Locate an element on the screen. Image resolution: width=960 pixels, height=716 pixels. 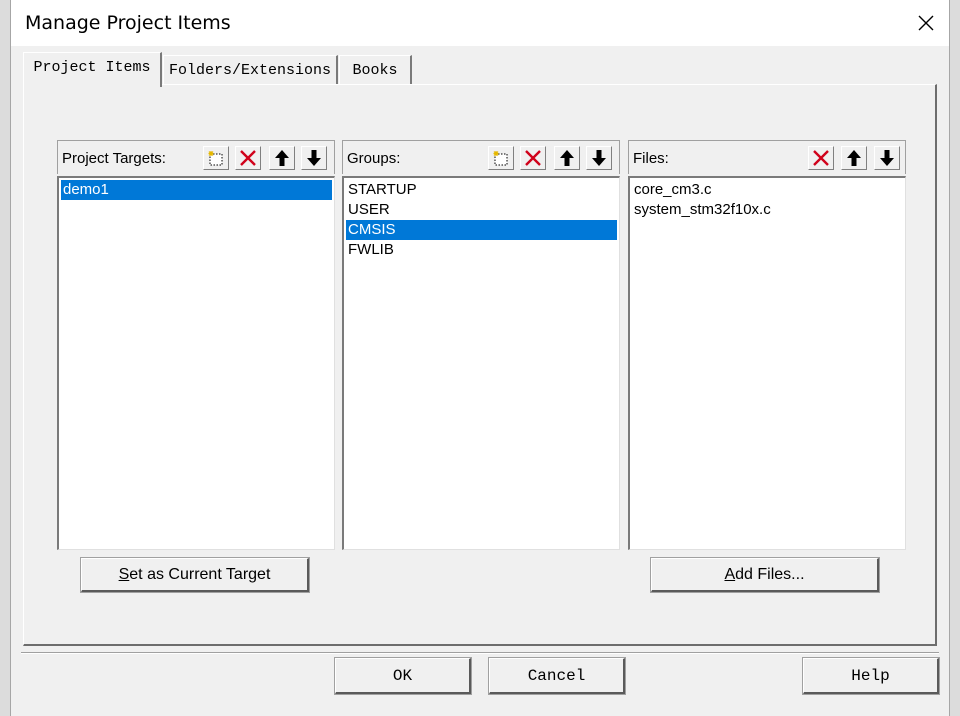
help-button: Help is located at coordinates (871, 676).